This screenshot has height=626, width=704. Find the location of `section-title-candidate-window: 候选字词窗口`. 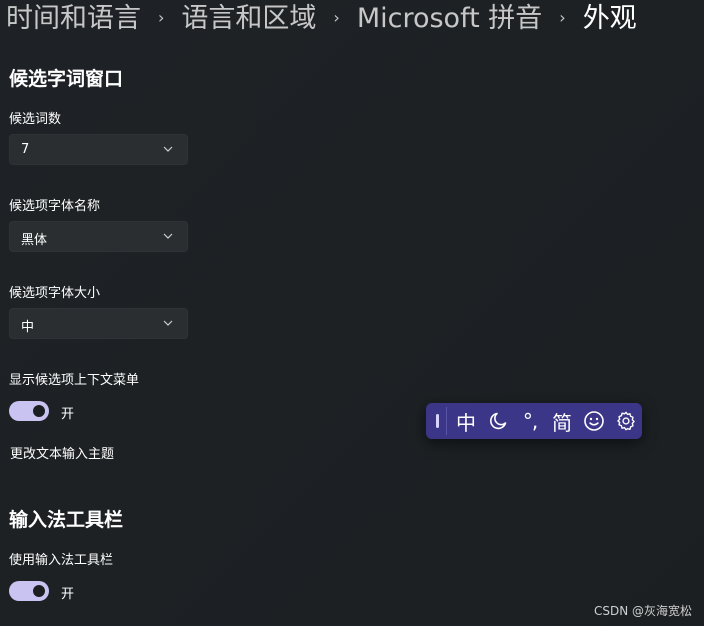

section-title-candidate-window: 候选字词窗口 is located at coordinates (66, 79).